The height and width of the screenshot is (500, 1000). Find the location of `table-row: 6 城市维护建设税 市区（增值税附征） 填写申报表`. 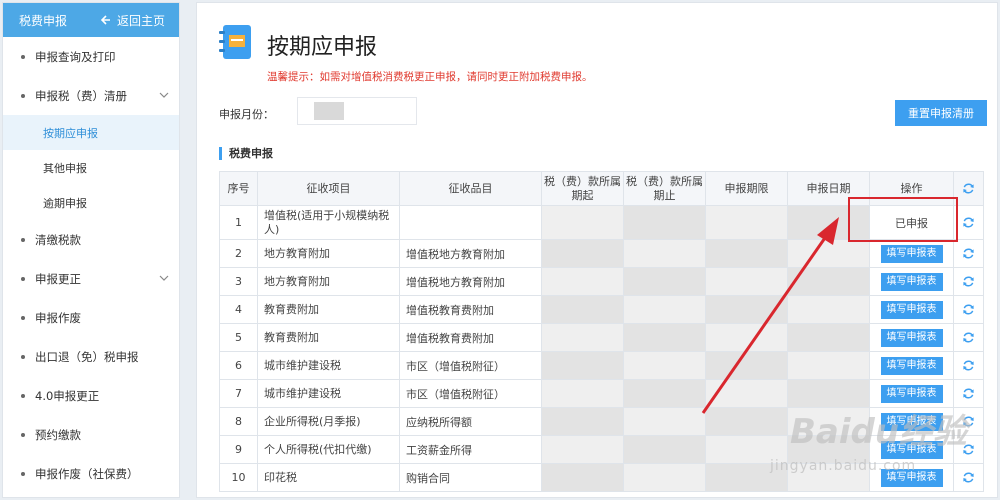

table-row: 6 城市维护建设税 市区（增值税附征） 填写申报表 is located at coordinates (601, 365).